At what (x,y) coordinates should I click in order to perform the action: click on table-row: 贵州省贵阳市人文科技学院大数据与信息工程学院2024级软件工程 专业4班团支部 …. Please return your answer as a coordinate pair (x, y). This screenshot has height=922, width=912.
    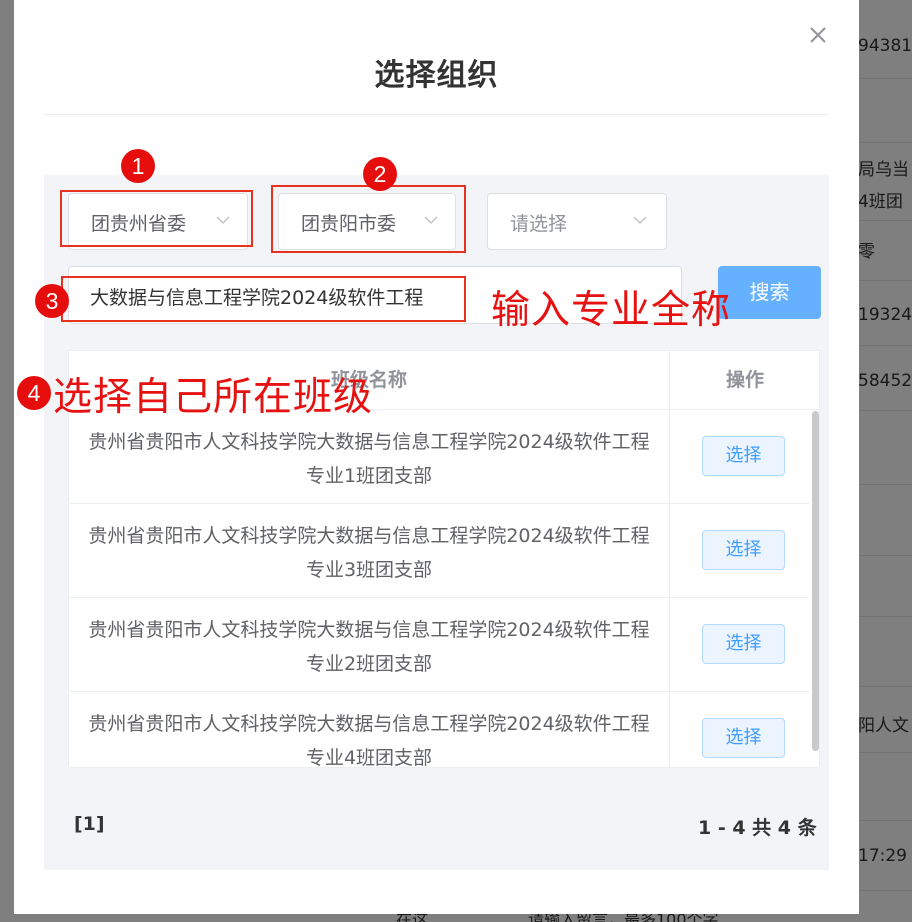
    Looking at the image, I should click on (439, 730).